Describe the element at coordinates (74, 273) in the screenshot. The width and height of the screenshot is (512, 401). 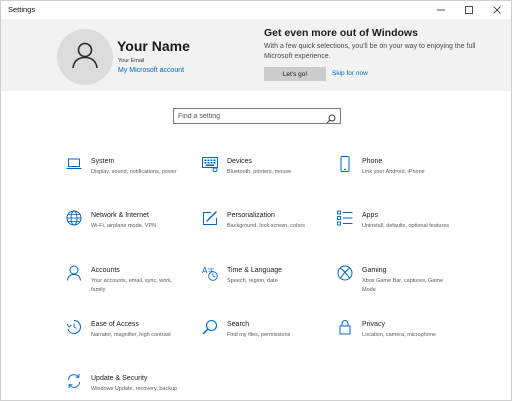
I see `person-icon` at that location.